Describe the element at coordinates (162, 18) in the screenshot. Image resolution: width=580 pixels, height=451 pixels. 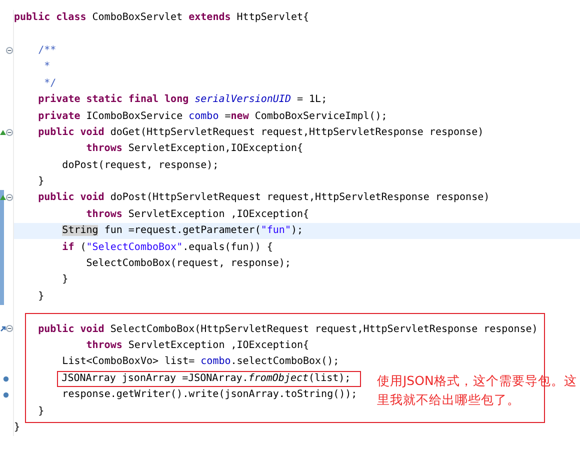
I see `code-line: public class ComboBoxServlet extends HttpServlet{` at that location.